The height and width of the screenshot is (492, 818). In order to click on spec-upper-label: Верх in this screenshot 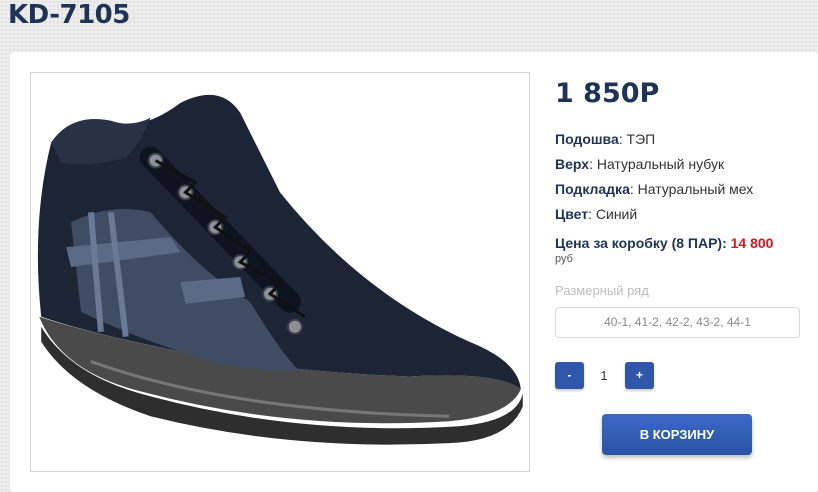, I will do `click(572, 164)`.